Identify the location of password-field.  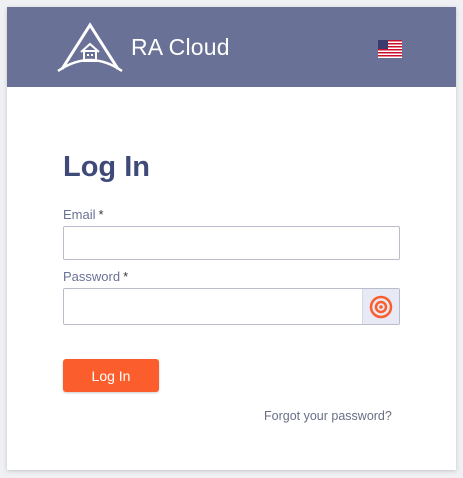
(231, 306).